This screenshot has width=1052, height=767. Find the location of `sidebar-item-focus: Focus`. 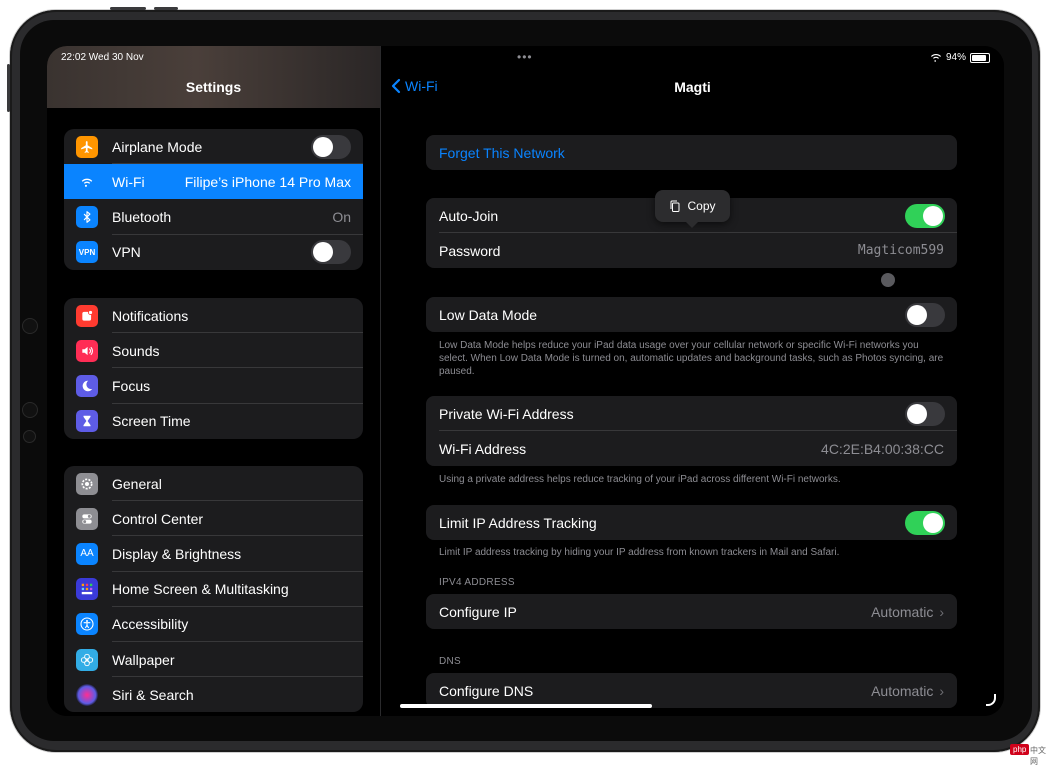

sidebar-item-focus: Focus is located at coordinates (213, 386).